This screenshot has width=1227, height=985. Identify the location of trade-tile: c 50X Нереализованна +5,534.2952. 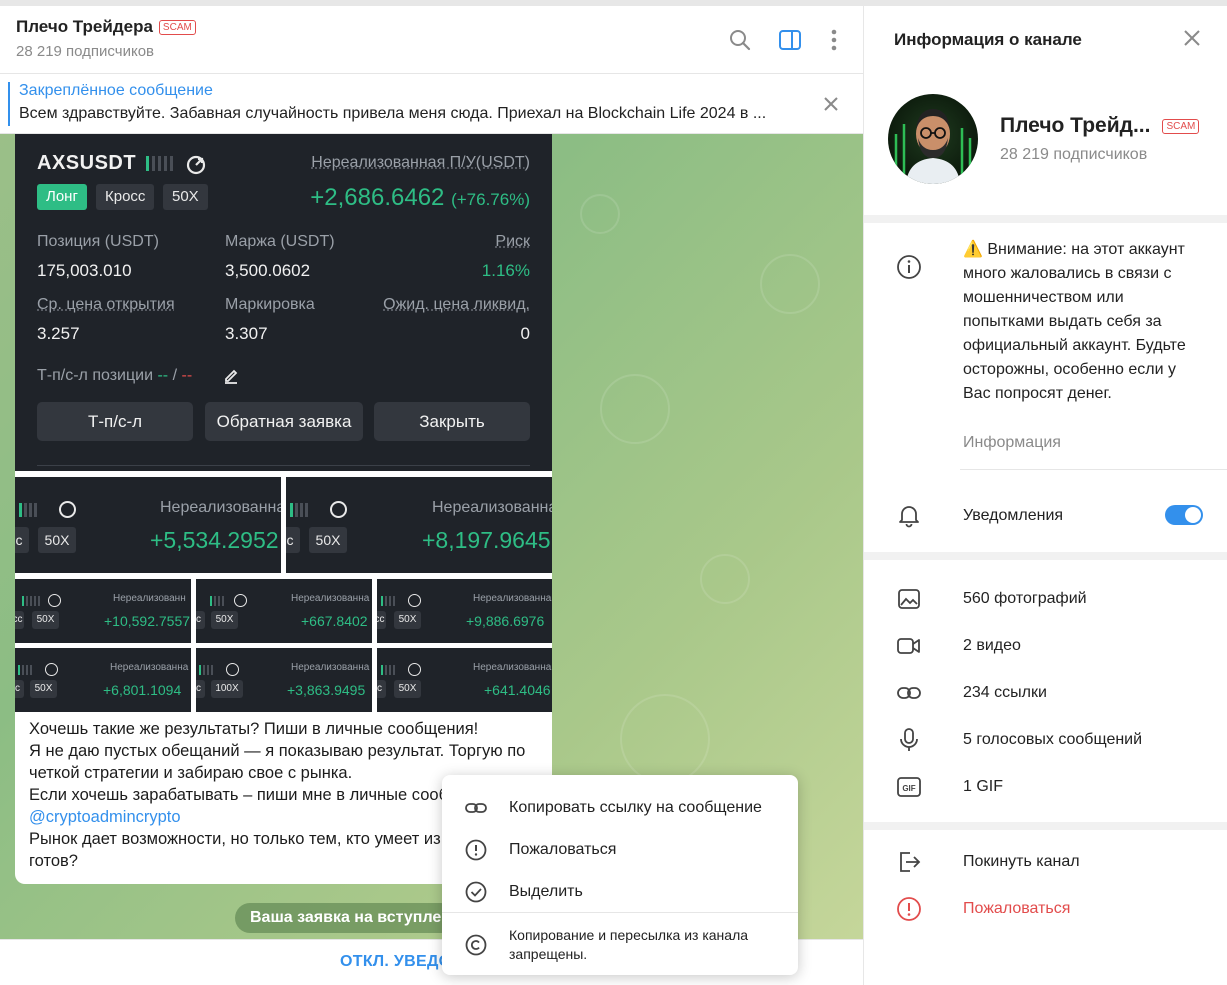
(148, 525).